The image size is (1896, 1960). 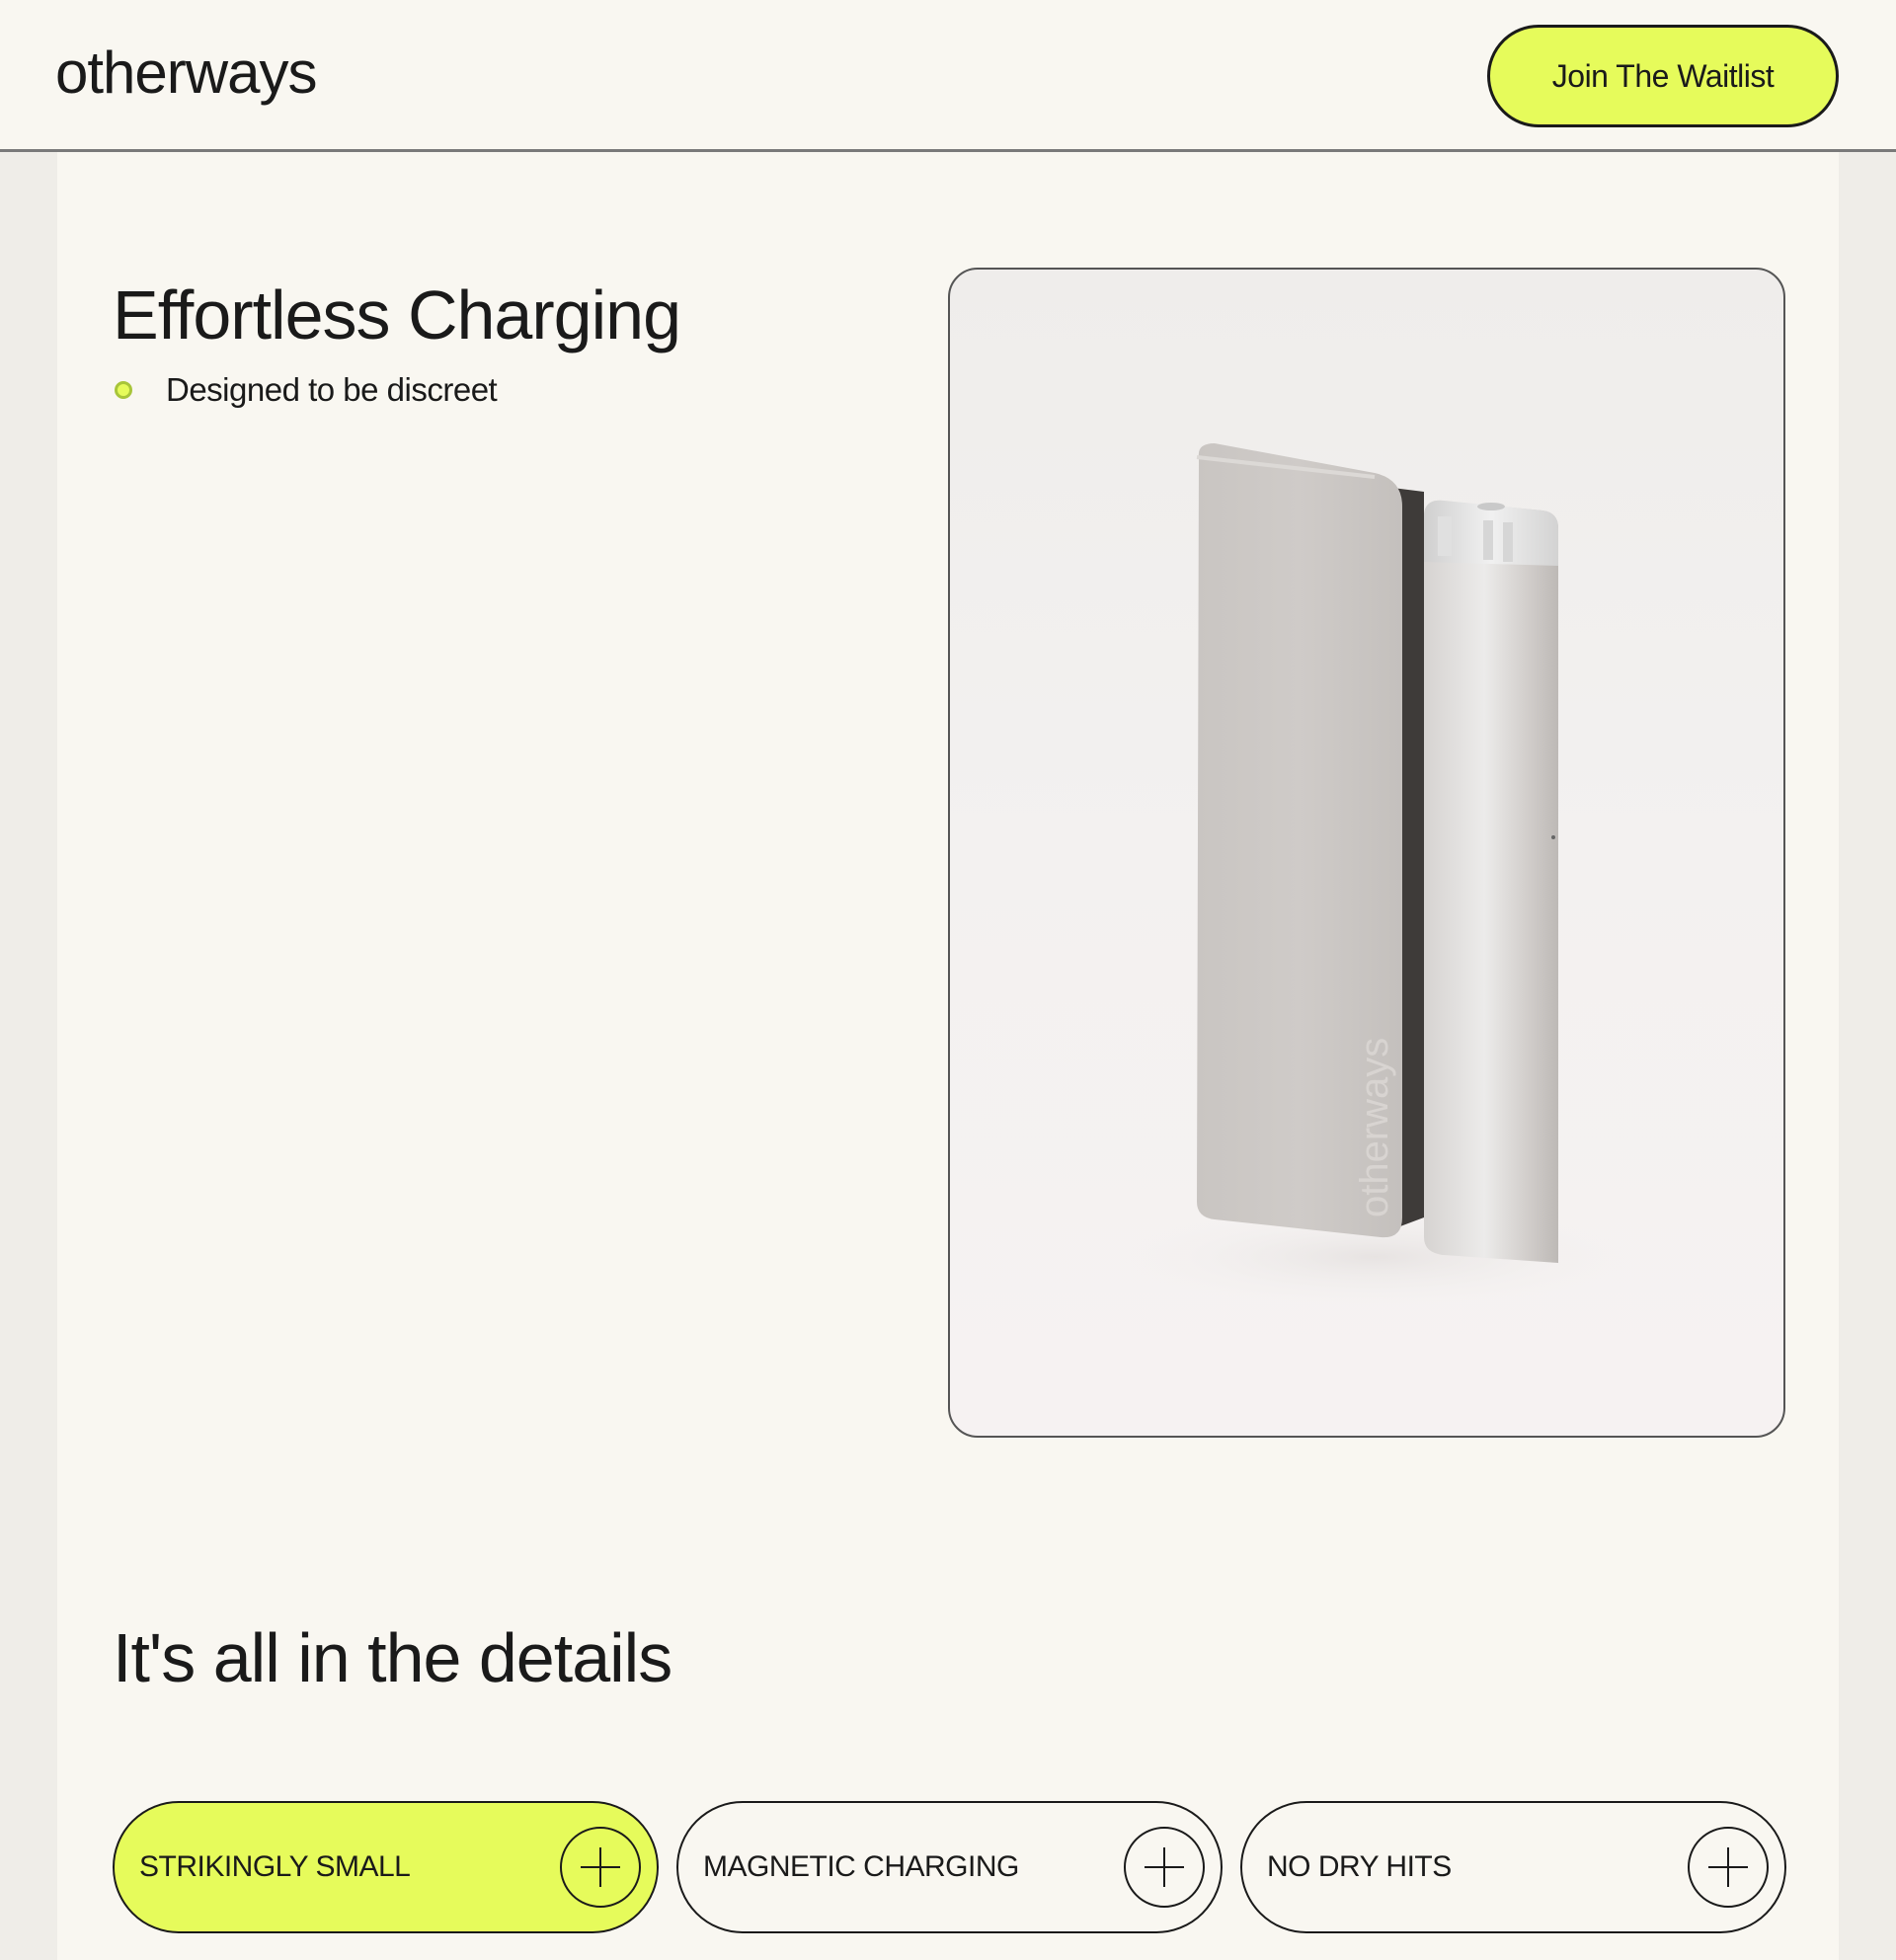 What do you see at coordinates (861, 1866) in the screenshot?
I see `accordion-label: MAGNETIC CHARGING` at bounding box center [861, 1866].